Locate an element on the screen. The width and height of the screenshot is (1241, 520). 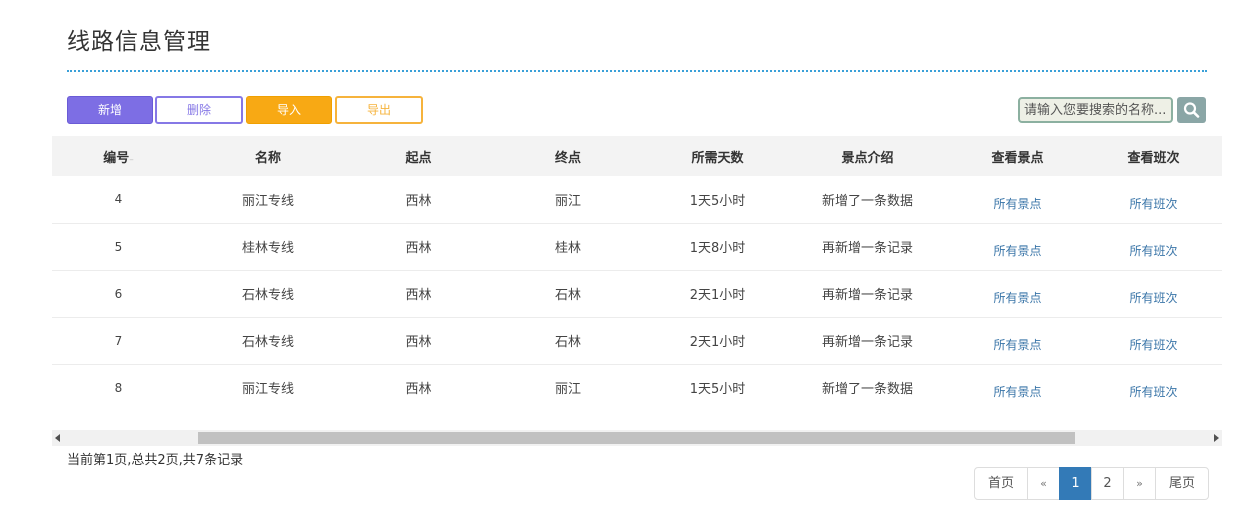
cell-end: 桂林 is located at coordinates (567, 248).